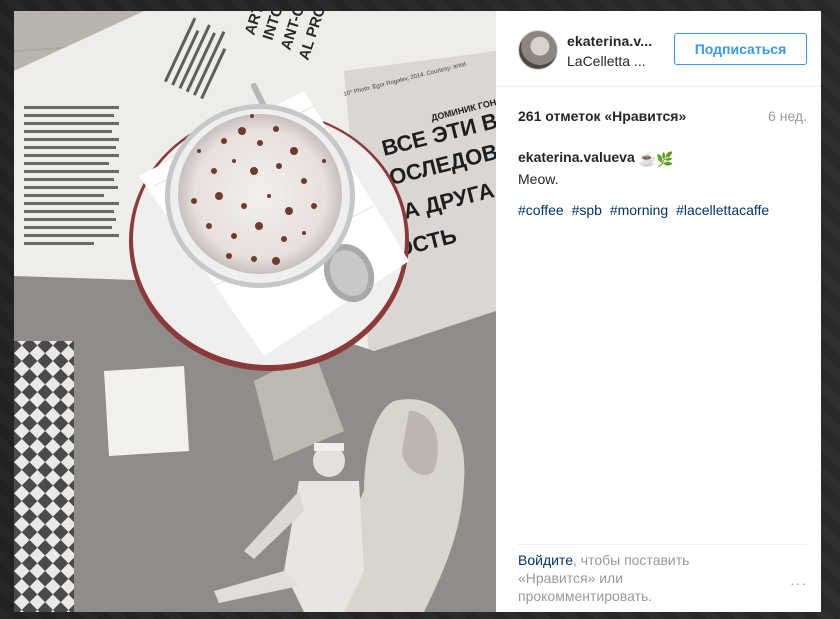  I want to click on login-text-2: «Нравится» или, so click(571, 578).